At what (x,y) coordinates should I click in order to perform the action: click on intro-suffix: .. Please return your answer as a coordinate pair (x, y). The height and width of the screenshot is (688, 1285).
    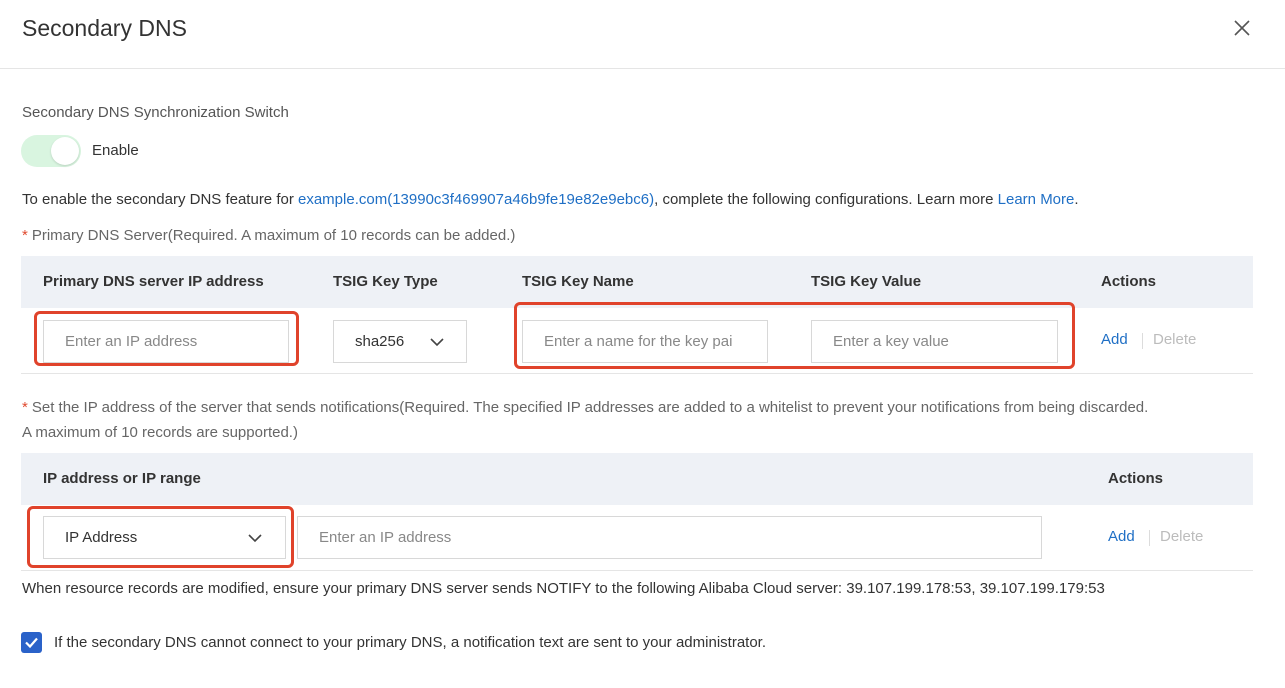
    Looking at the image, I should click on (1076, 199).